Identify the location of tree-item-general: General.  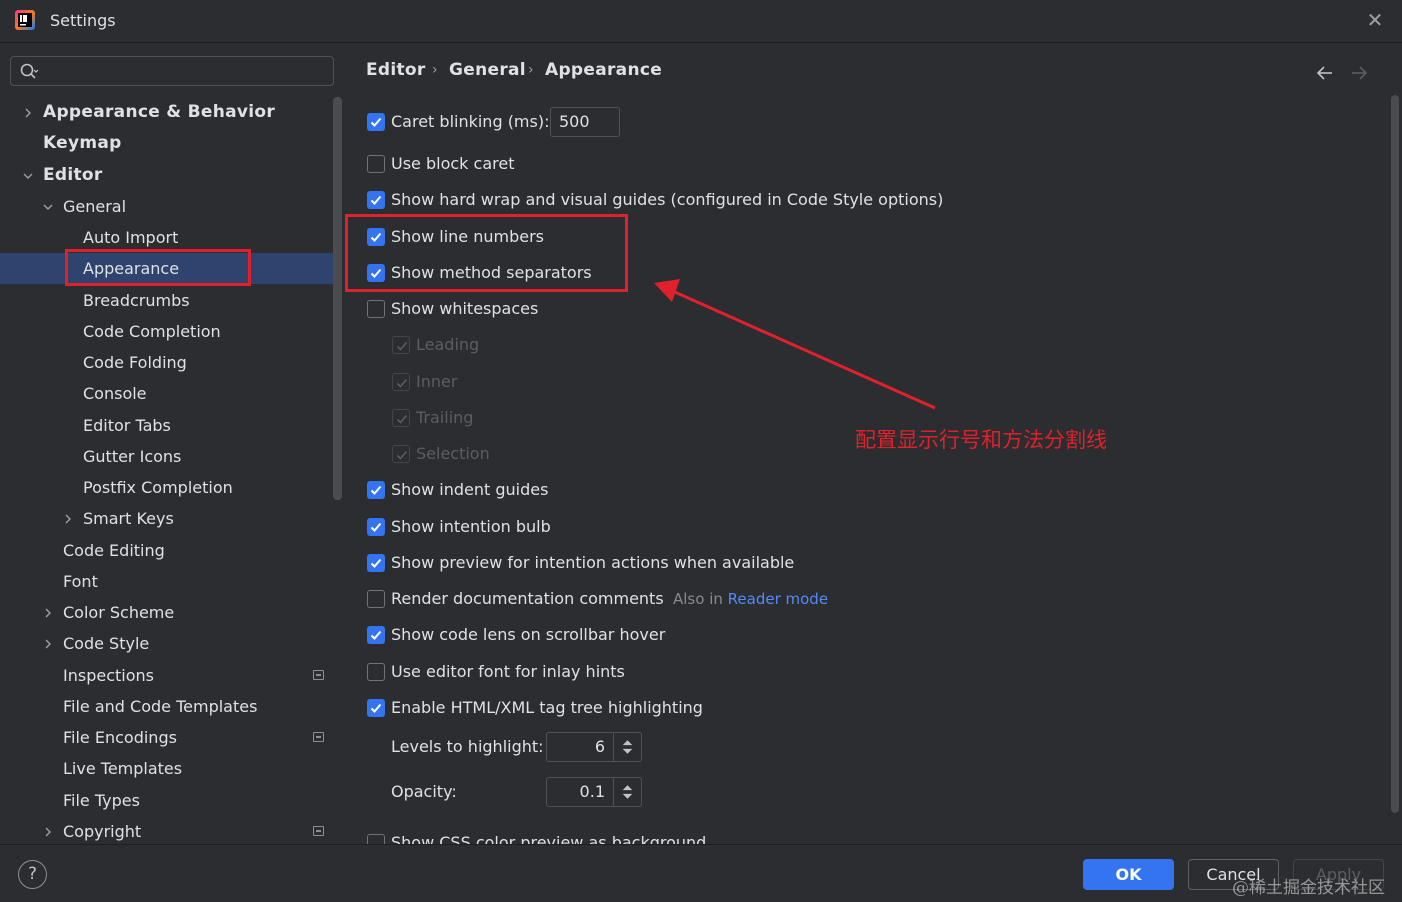
(166, 206).